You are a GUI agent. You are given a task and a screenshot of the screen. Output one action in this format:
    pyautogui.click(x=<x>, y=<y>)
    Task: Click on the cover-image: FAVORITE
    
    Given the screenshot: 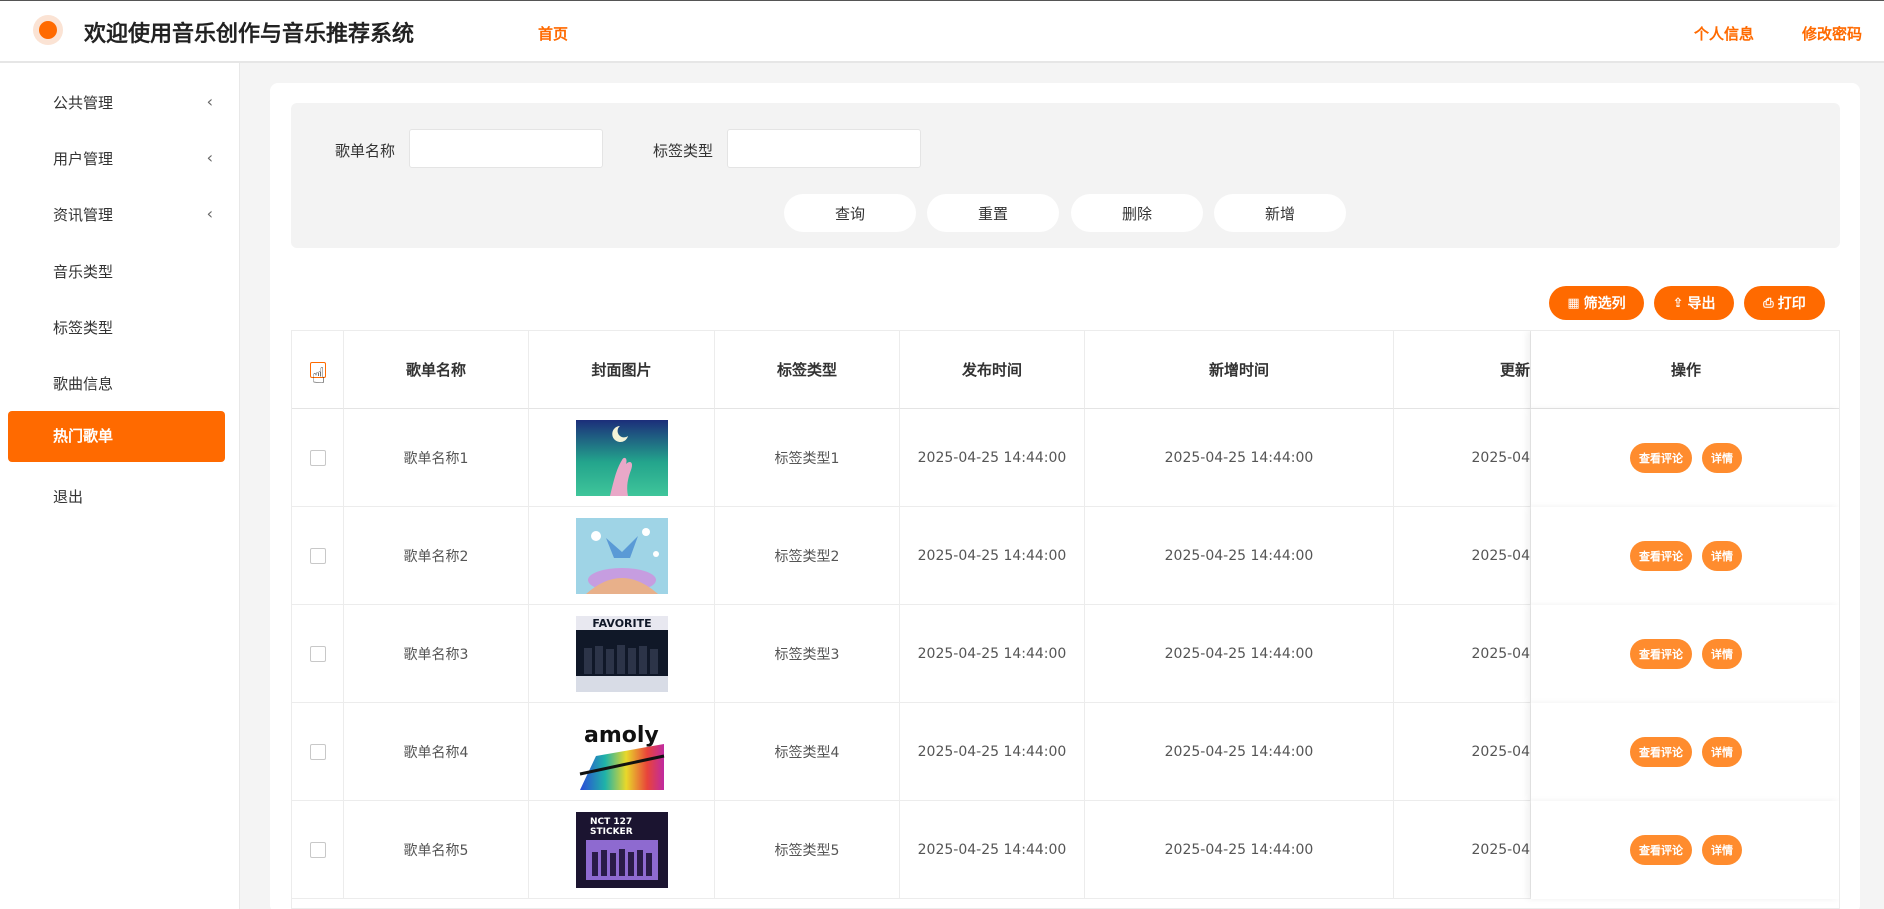 What is the action you would take?
    pyautogui.click(x=621, y=654)
    